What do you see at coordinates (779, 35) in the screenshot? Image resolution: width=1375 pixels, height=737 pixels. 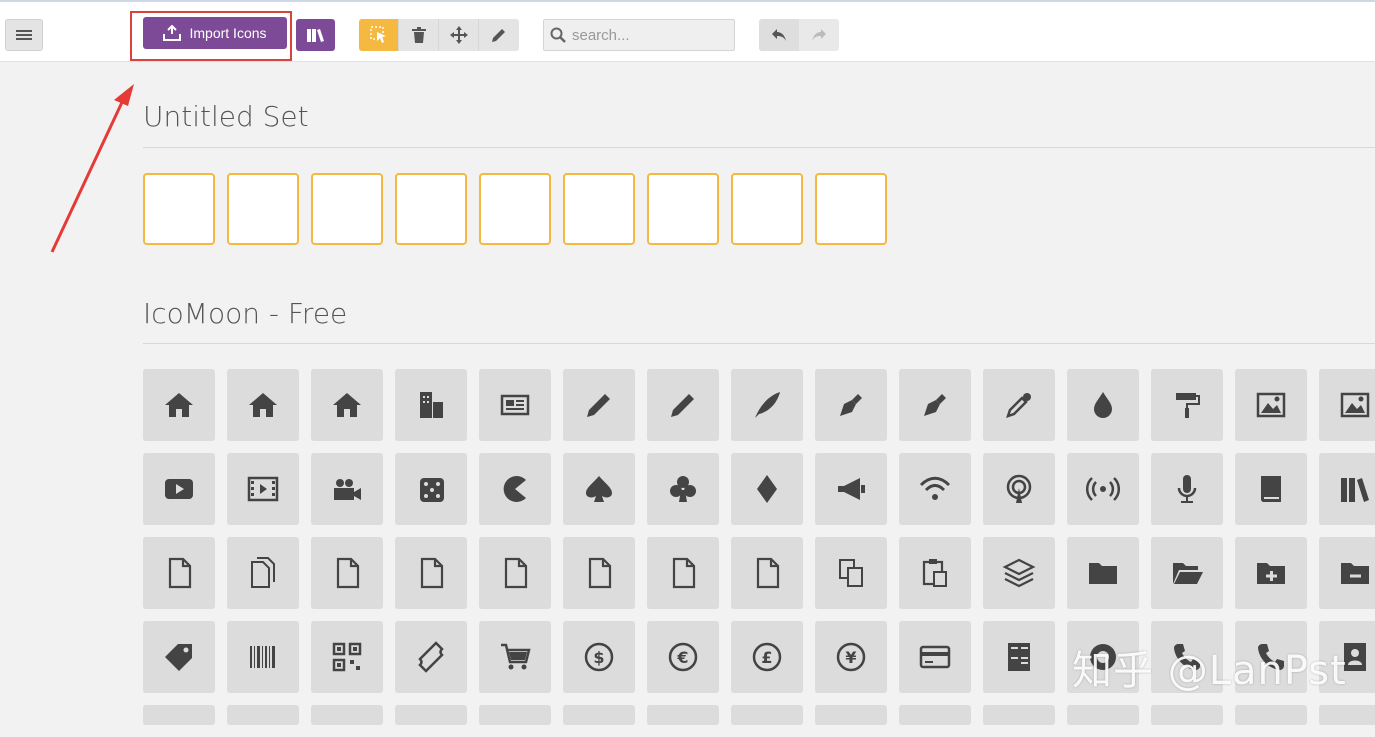 I see `undo-button` at bounding box center [779, 35].